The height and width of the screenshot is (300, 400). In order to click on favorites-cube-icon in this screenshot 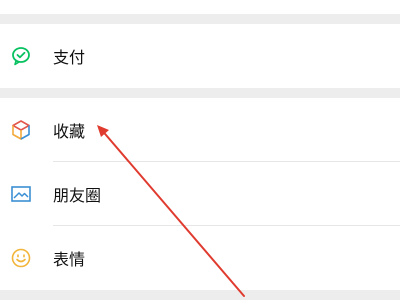, I will do `click(21, 130)`.